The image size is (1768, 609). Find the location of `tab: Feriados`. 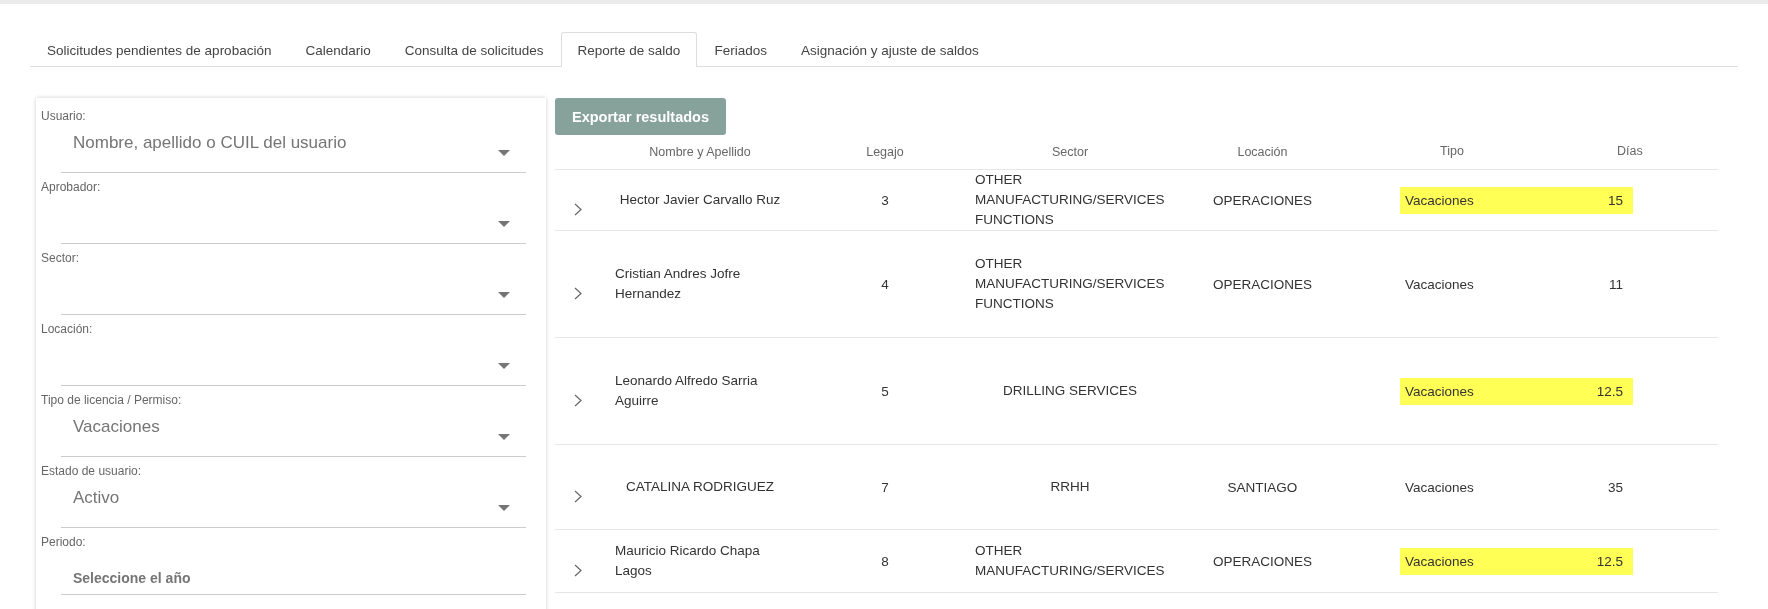

tab: Feriados is located at coordinates (740, 49).